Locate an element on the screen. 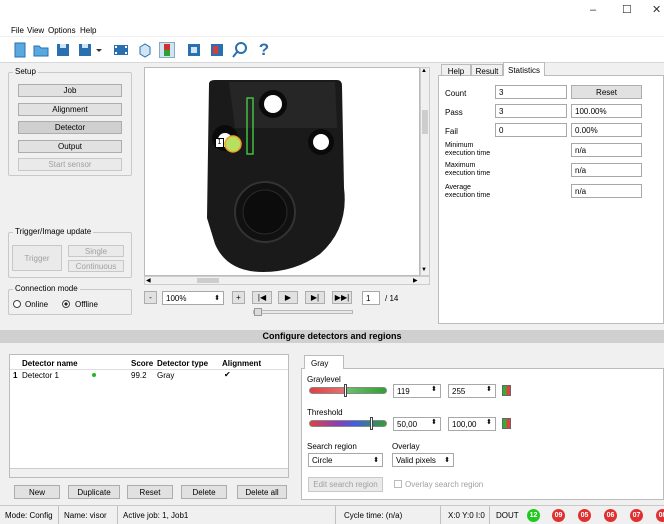 The image size is (664, 524). detector-button: Detector is located at coordinates (70, 127).